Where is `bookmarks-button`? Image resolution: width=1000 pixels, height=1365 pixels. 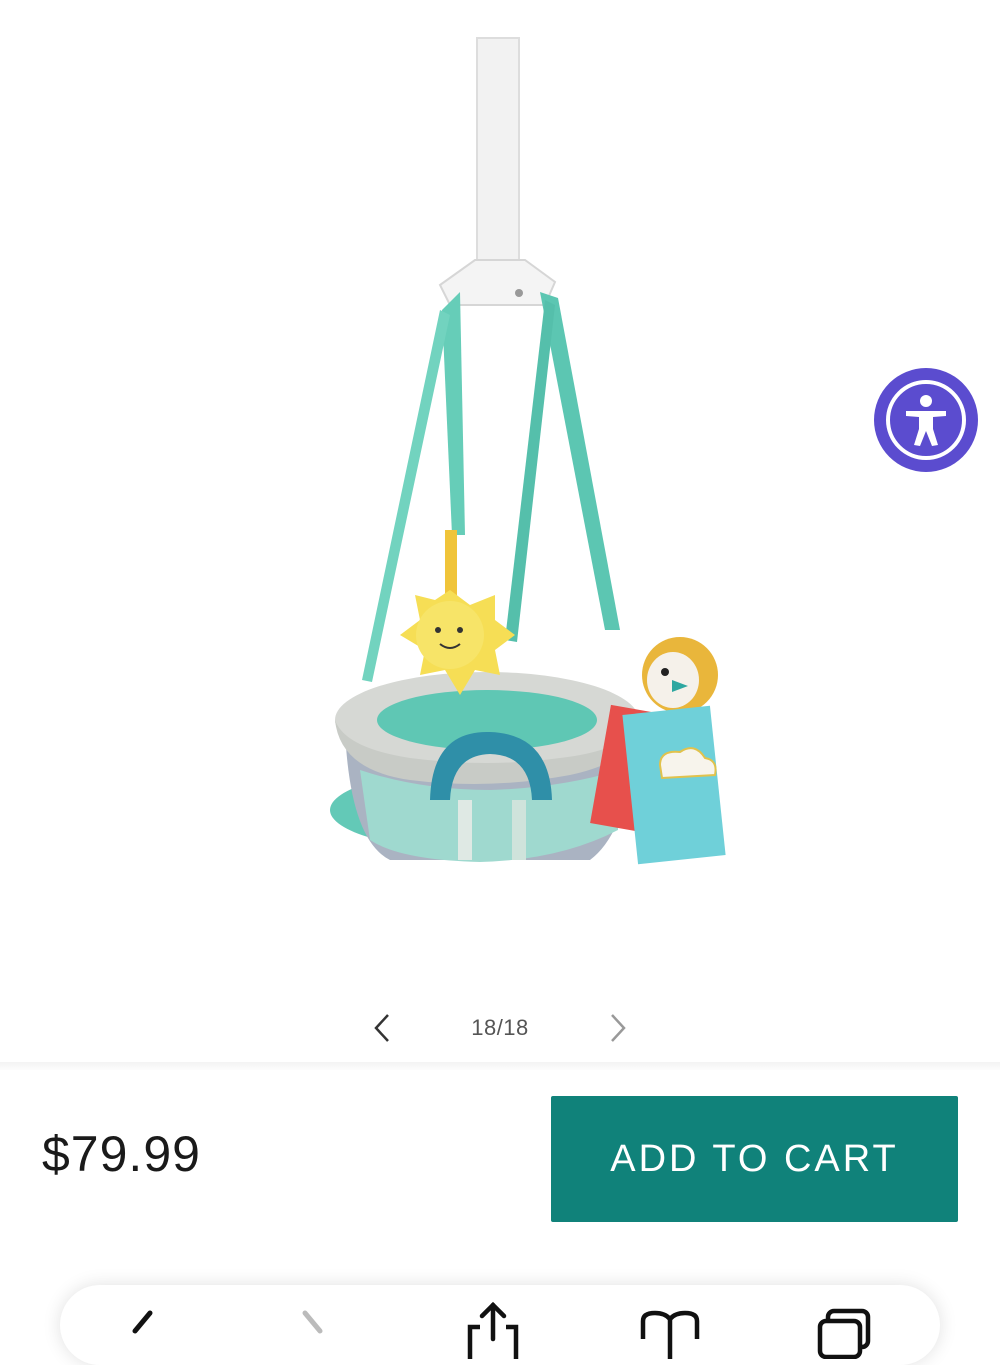 bookmarks-button is located at coordinates (670, 1329).